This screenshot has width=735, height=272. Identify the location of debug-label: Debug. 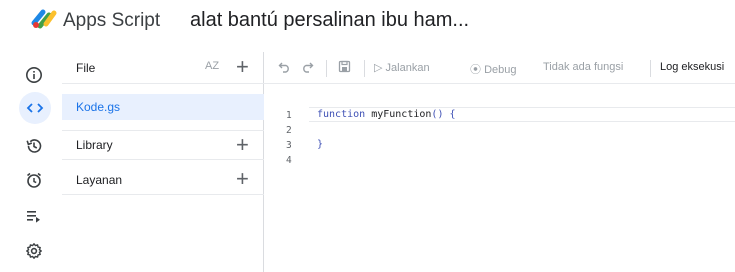
(500, 70).